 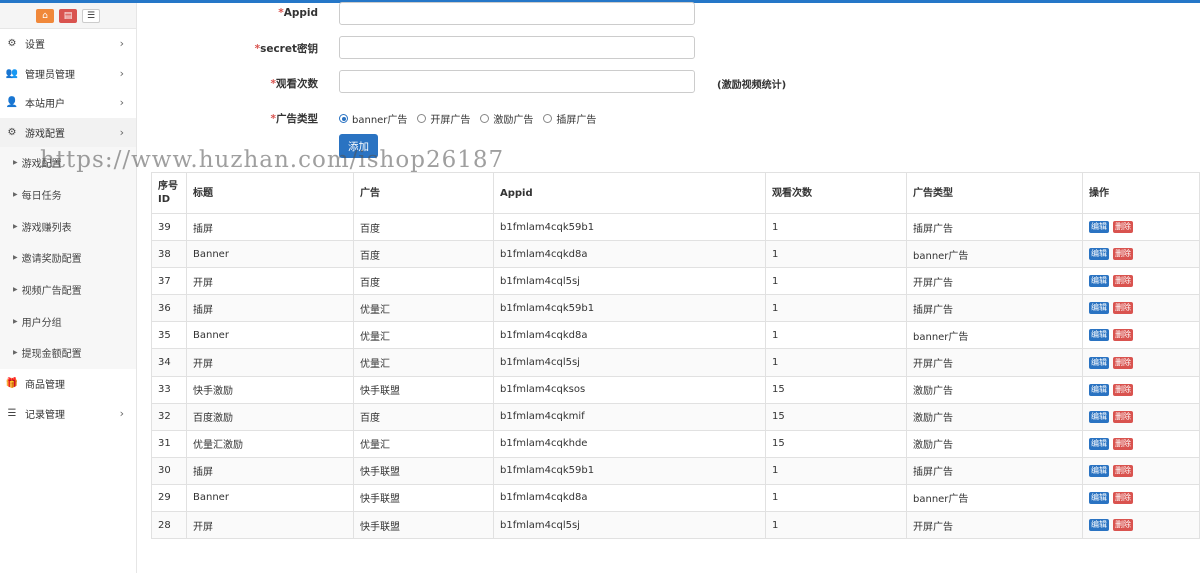 I want to click on submenu-item-label: 游戏赚列表, so click(x=46, y=228).